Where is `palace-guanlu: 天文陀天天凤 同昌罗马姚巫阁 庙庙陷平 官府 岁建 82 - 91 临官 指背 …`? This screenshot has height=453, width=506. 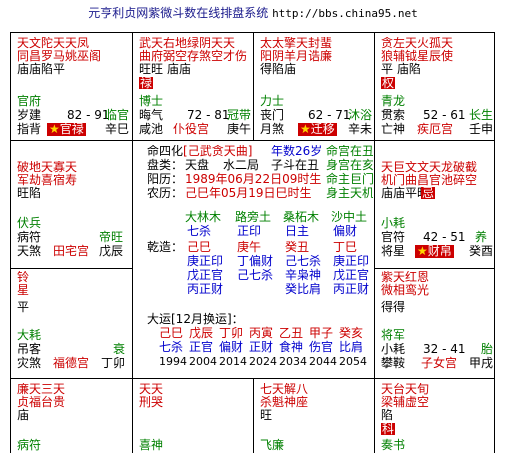 palace-guanlu: 天文陀天天凤 同昌罗马姚巫阁 庙庙陷平 官府 岁建 82 - 91 临官 指背 … is located at coordinates (74, 88).